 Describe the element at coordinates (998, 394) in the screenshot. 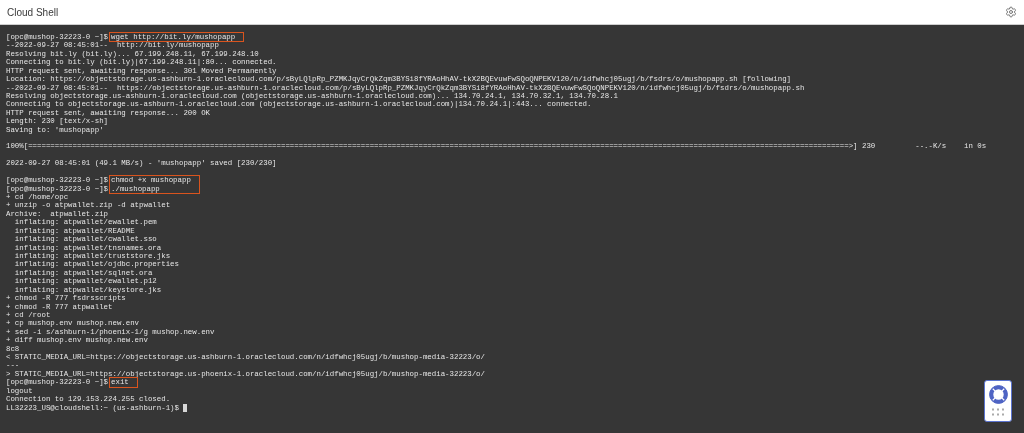

I see `lifebuoy-icon` at that location.